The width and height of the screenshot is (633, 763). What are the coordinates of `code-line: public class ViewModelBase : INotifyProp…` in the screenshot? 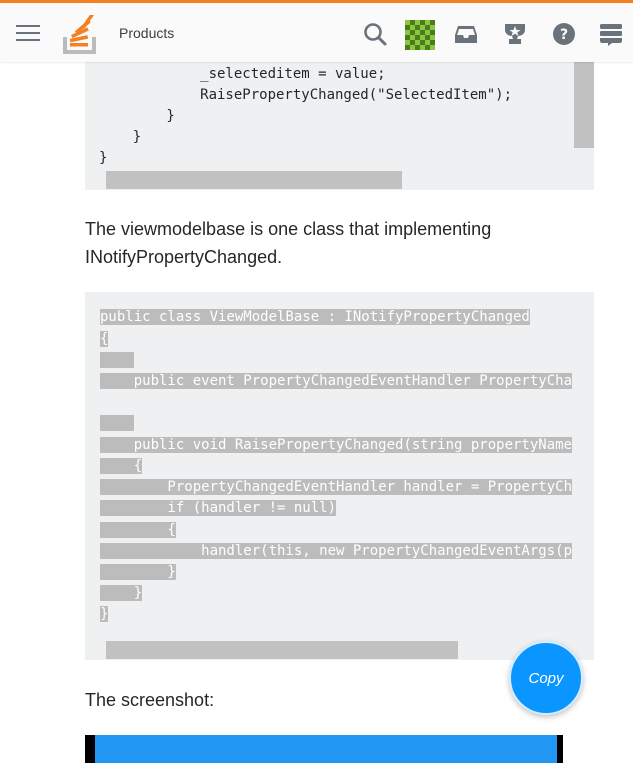 It's located at (315, 317).